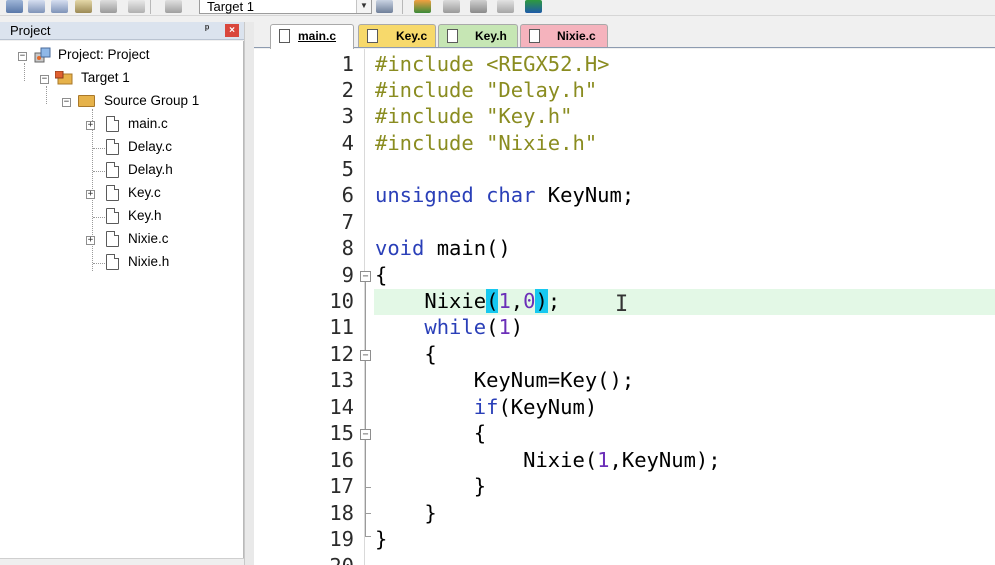  I want to click on code-token: if, so click(486, 407).